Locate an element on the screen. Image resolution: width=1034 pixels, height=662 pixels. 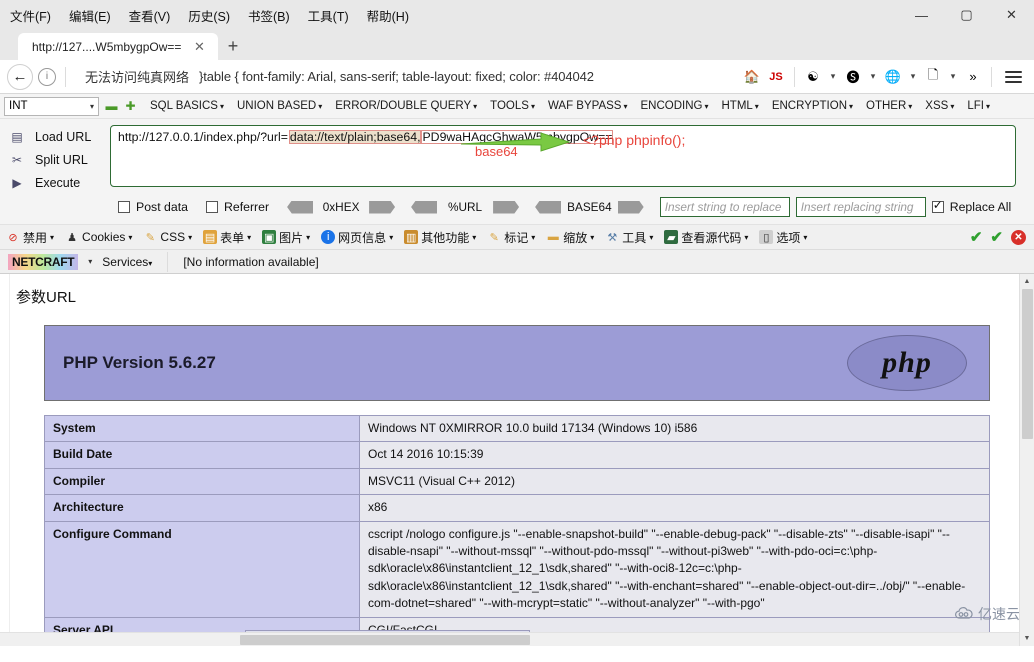
replace-string-input: Insert string to replace is located at coordinates (724, 207).